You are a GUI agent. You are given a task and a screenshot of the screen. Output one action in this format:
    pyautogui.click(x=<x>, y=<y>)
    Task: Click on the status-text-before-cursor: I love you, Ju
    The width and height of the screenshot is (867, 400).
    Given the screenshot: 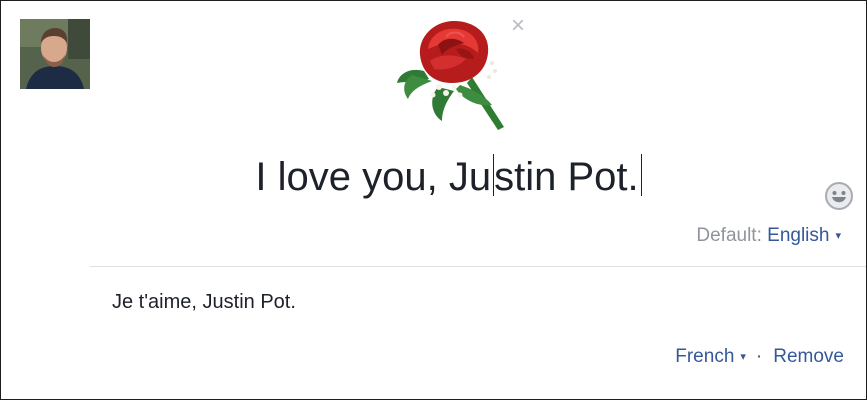 What is the action you would take?
    pyautogui.click(x=373, y=177)
    